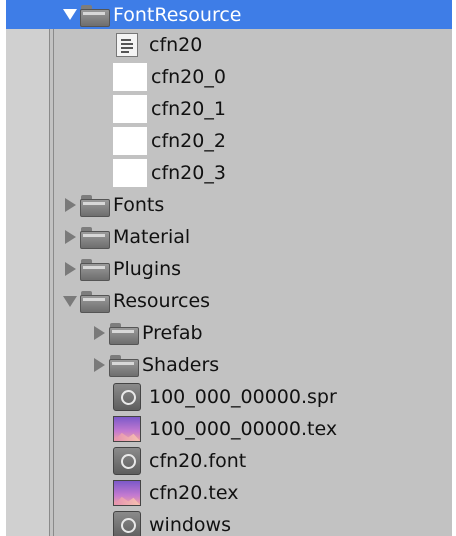 The image size is (456, 536). I want to click on tree-item-label: 100_000_00000.spr, so click(243, 397).